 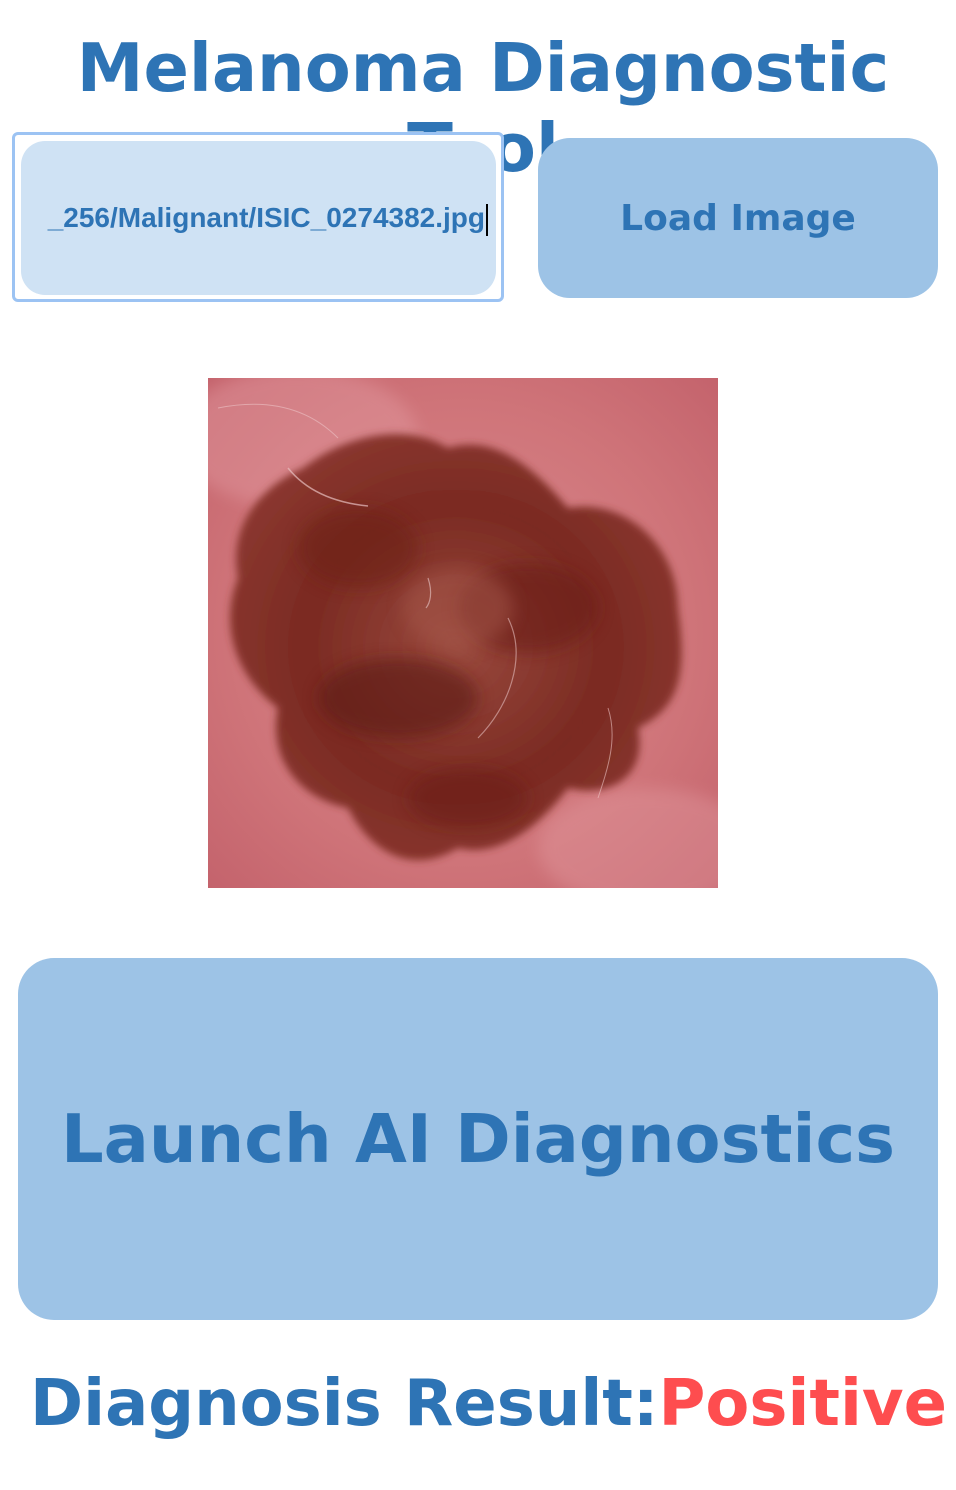 I want to click on diagnosis-result-value: Positive, so click(x=803, y=1404).